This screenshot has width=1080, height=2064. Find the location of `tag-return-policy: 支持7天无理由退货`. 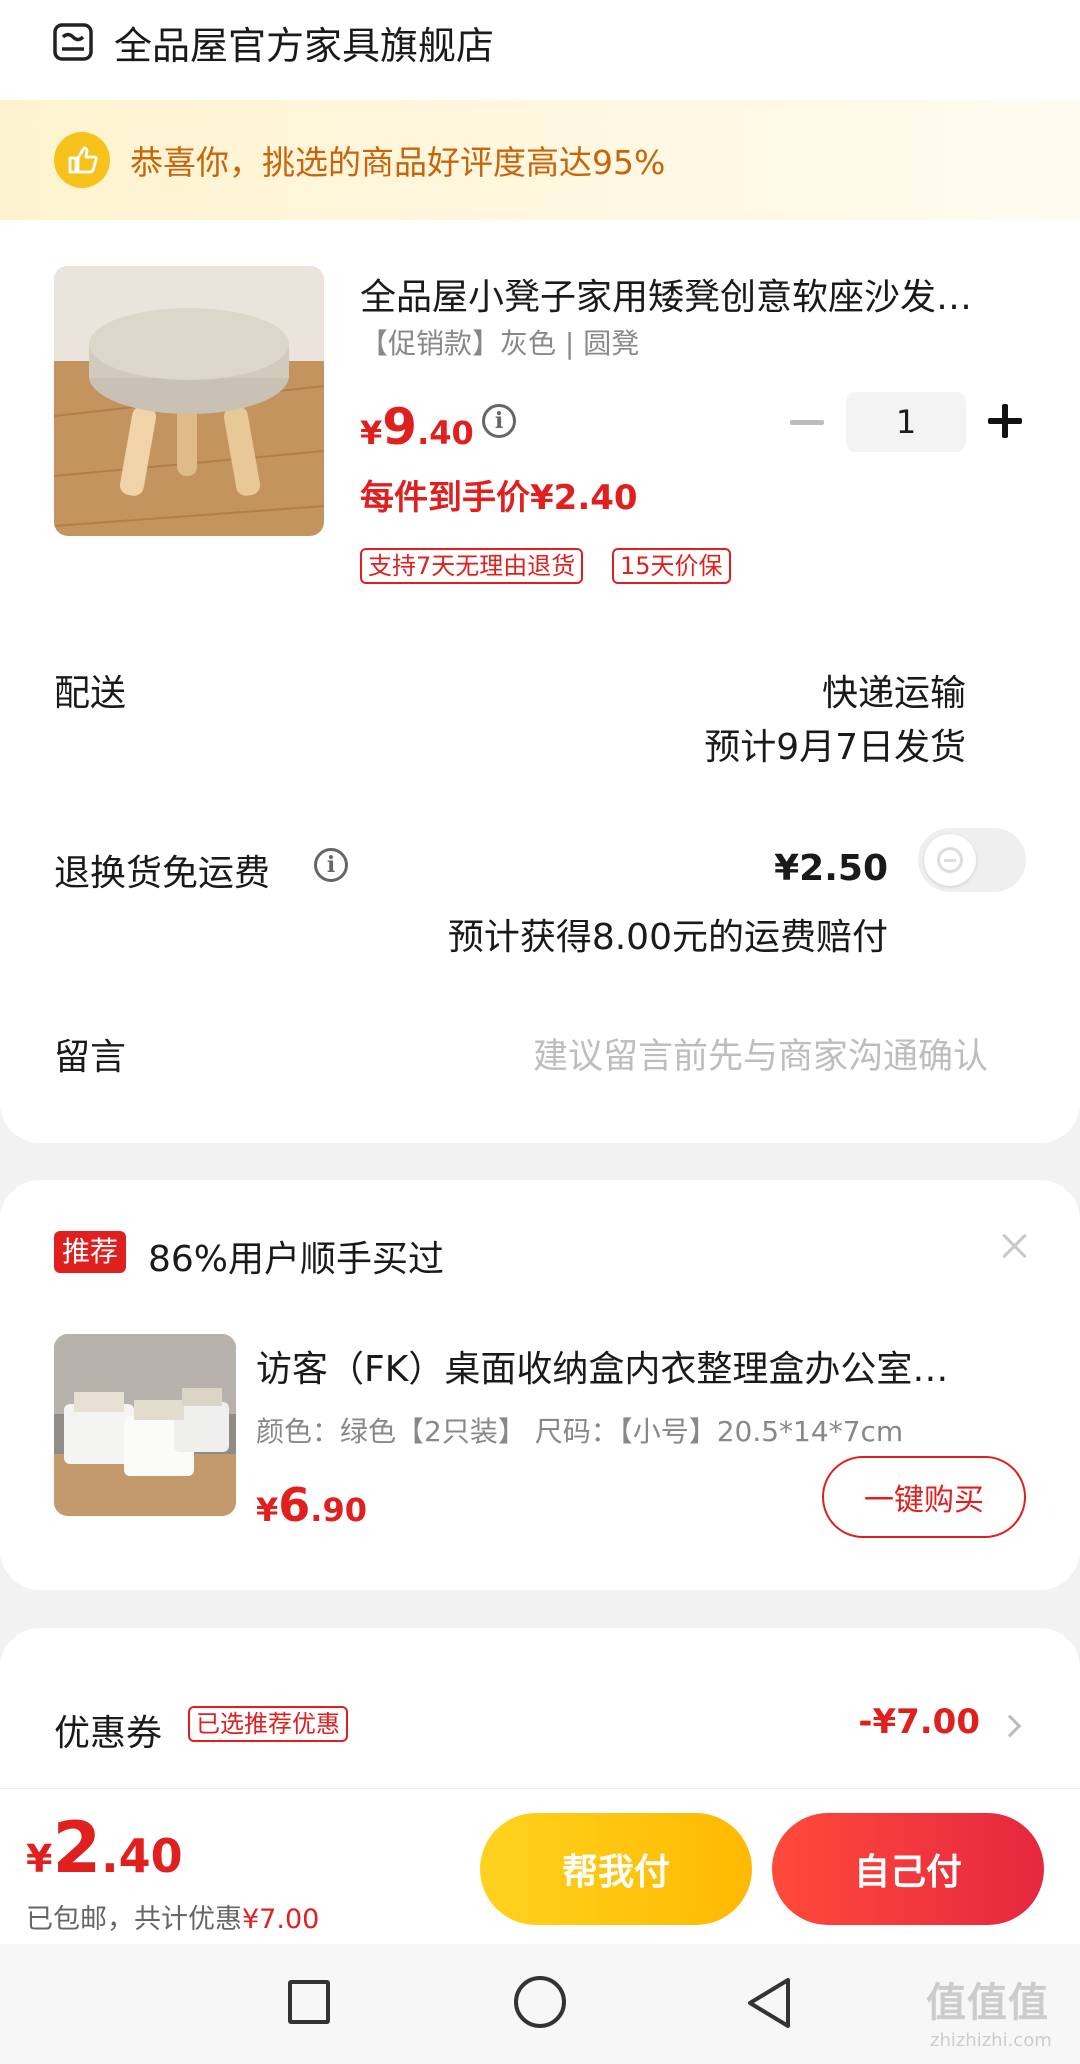

tag-return-policy: 支持7天无理由退货 is located at coordinates (472, 566).